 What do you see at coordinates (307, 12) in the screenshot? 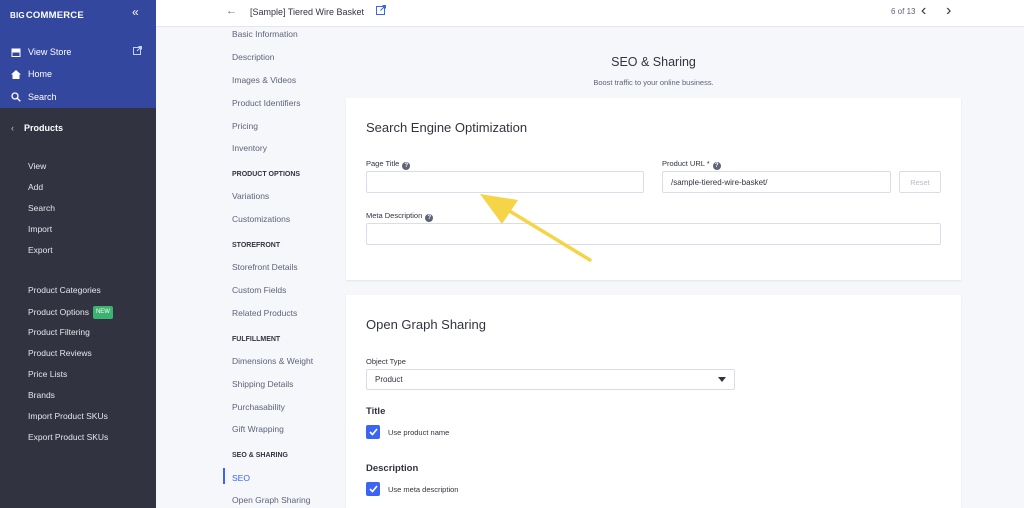
I see `product-title: [Sample] Tiered Wire Basket` at bounding box center [307, 12].